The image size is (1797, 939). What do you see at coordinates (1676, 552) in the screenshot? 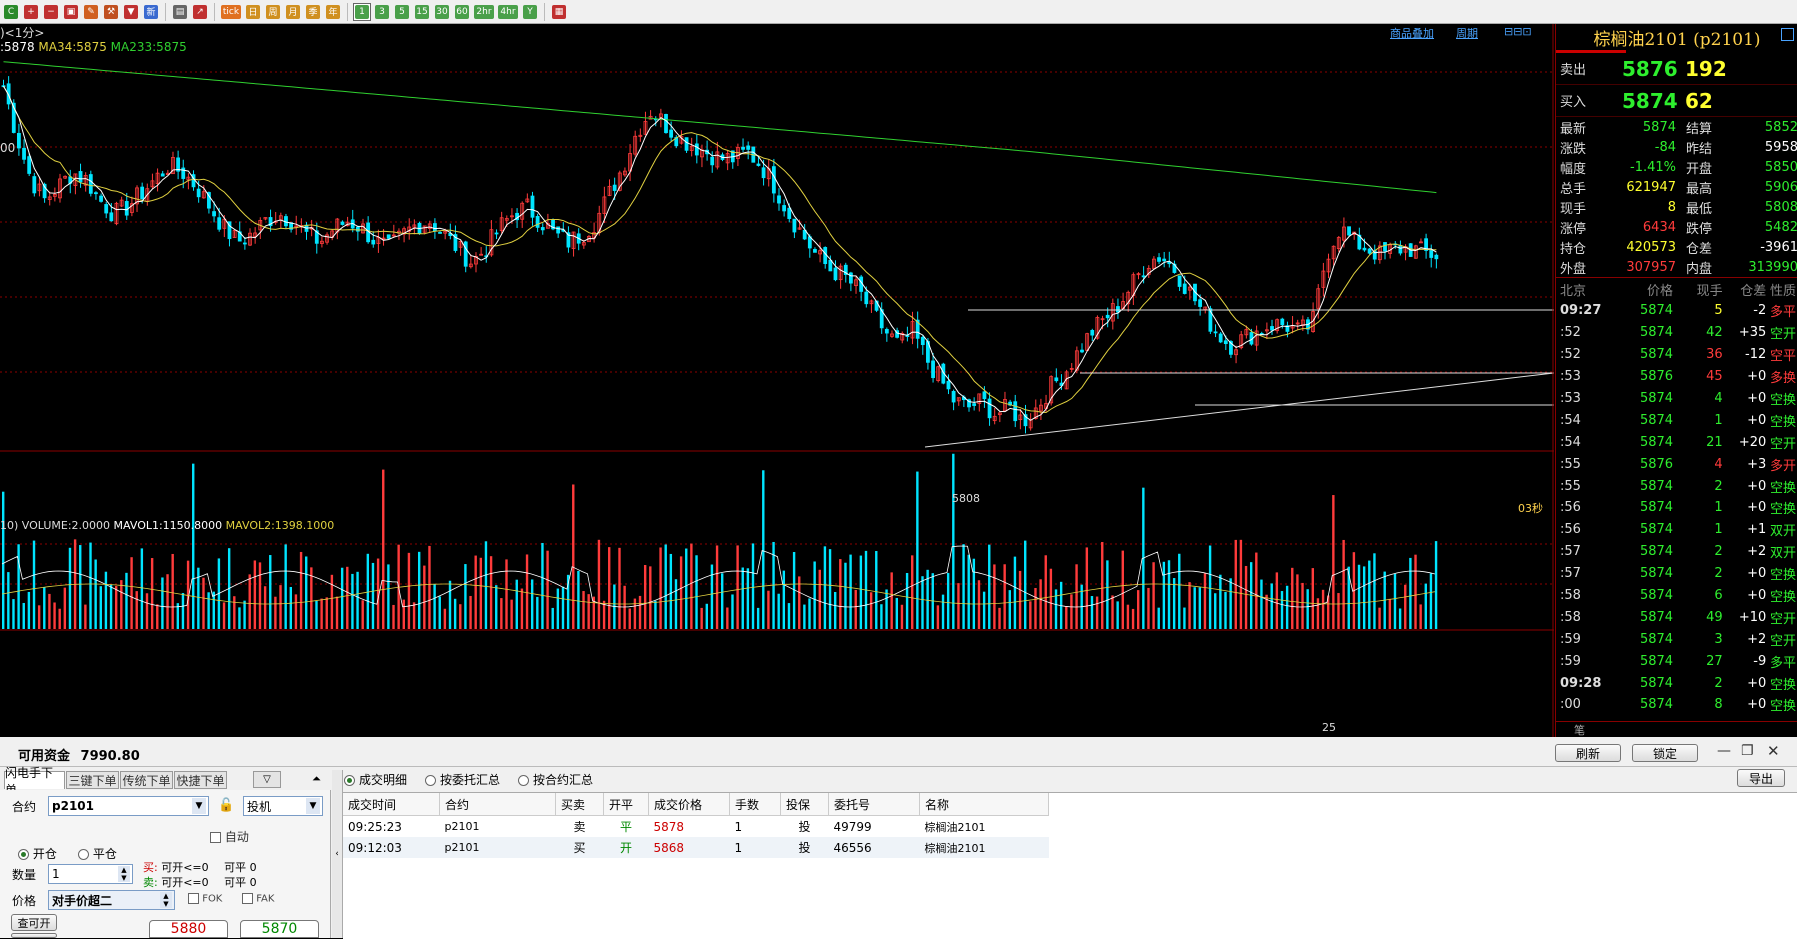
I see `tick-row: :57 5874 2 +2 双开` at bounding box center [1676, 552].